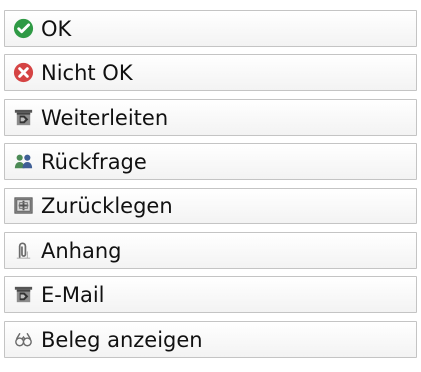 This screenshot has width=421, height=372. What do you see at coordinates (56, 28) in the screenshot?
I see `ok-label: OK` at bounding box center [56, 28].